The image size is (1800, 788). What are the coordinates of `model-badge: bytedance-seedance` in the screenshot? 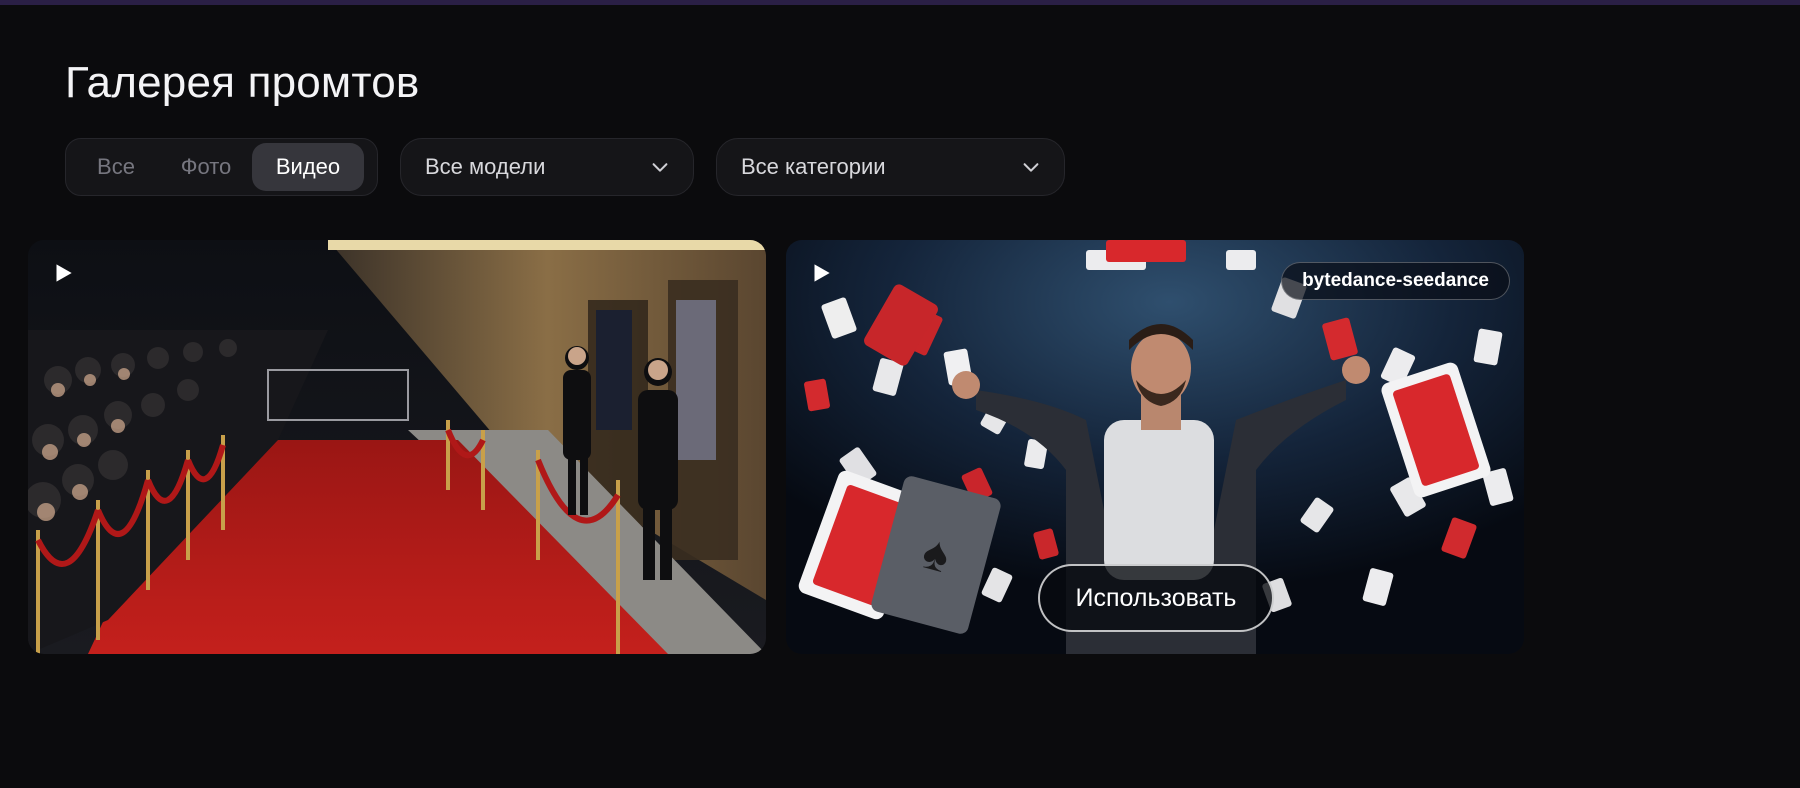 It's located at (1395, 281).